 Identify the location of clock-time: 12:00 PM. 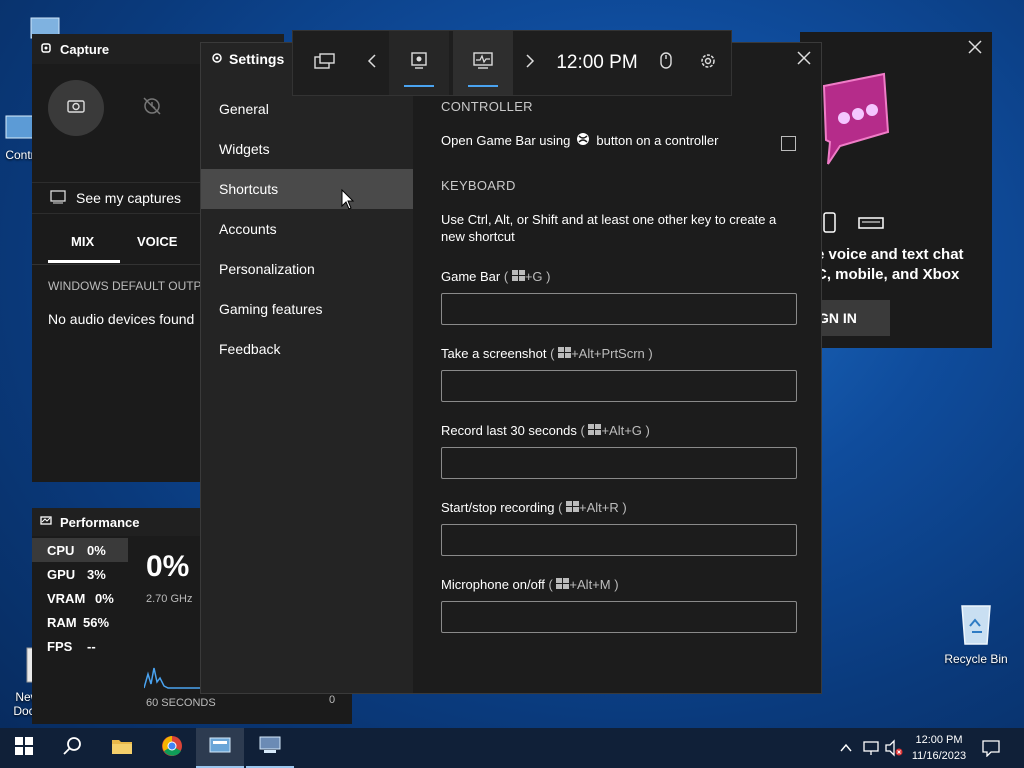
(939, 740).